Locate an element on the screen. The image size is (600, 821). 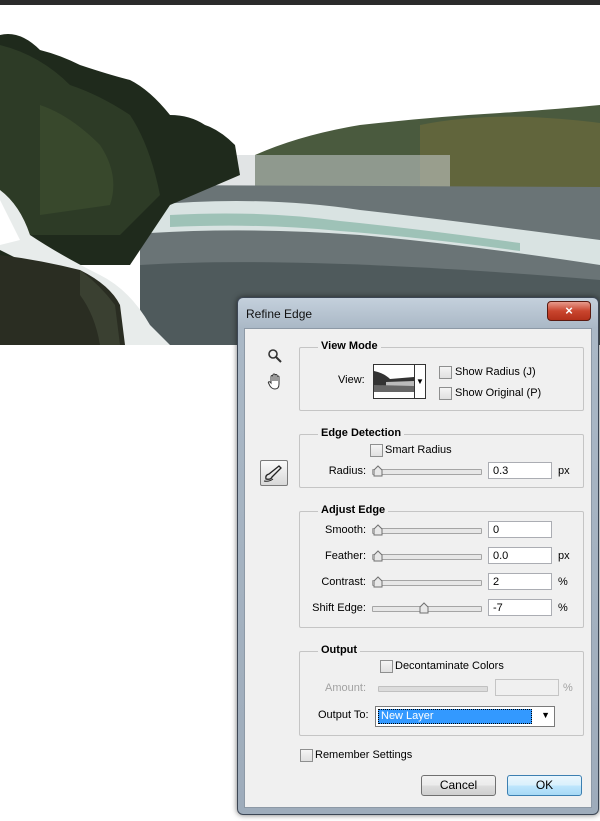
show-original-checkbox is located at coordinates (445, 393).